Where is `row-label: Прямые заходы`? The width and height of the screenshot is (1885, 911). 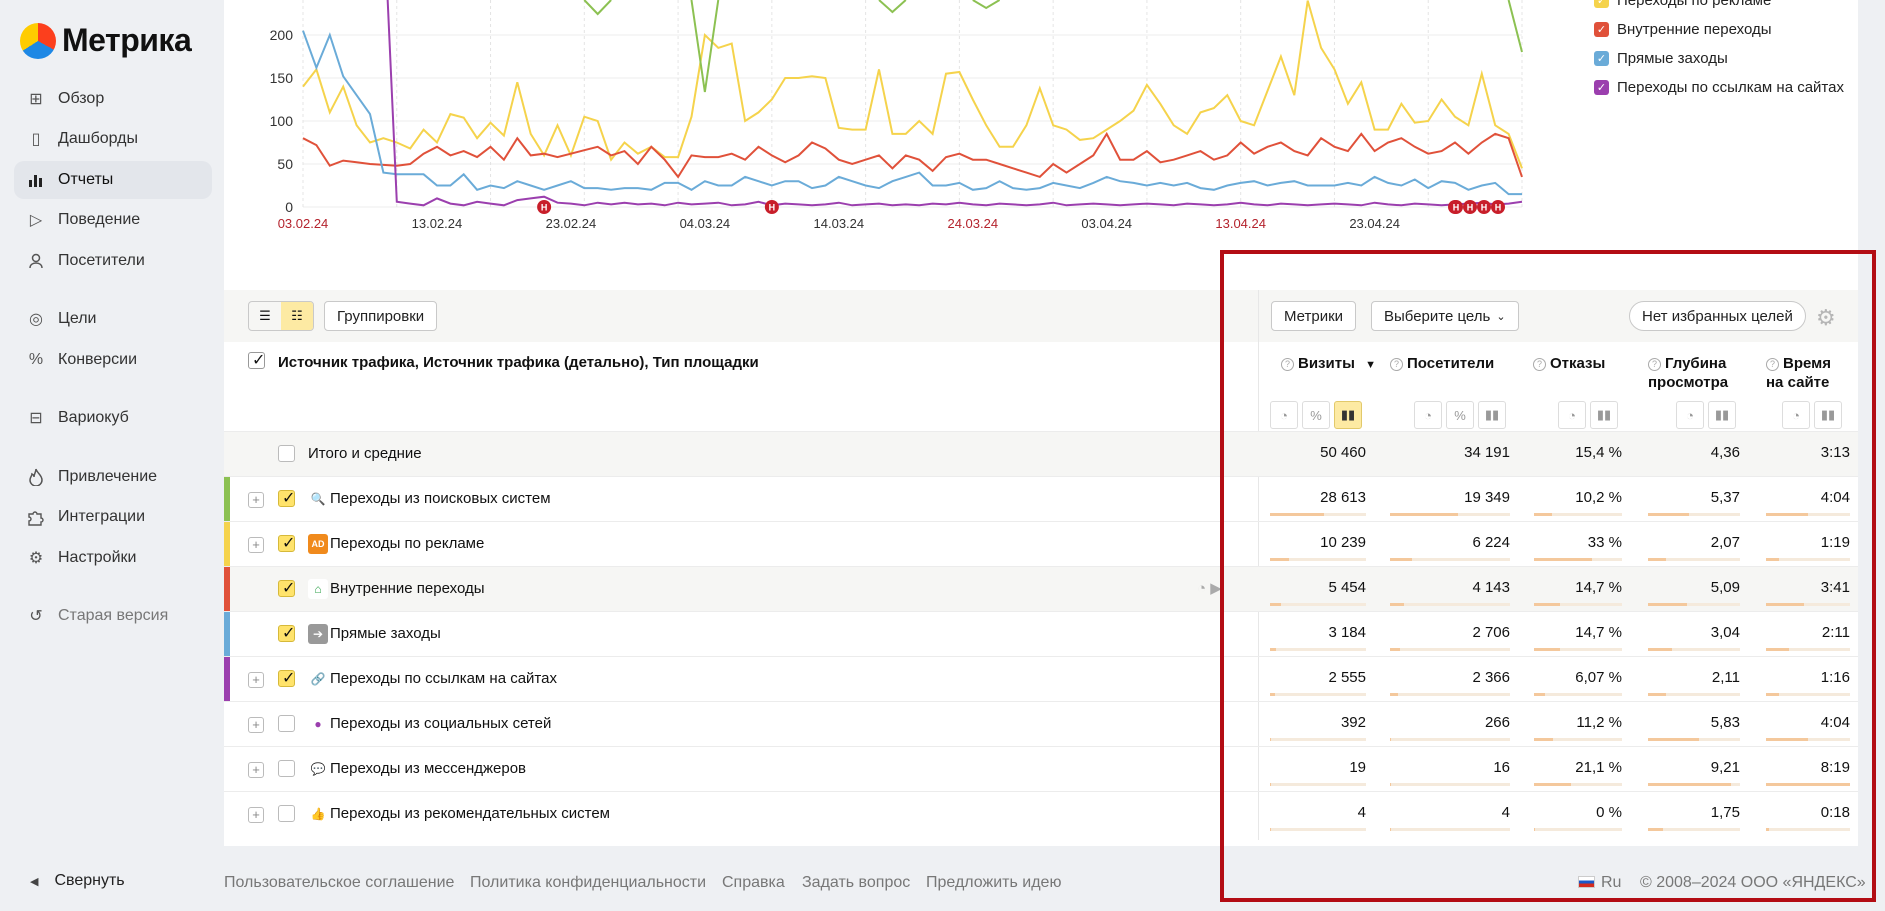 row-label: Прямые заходы is located at coordinates (385, 633).